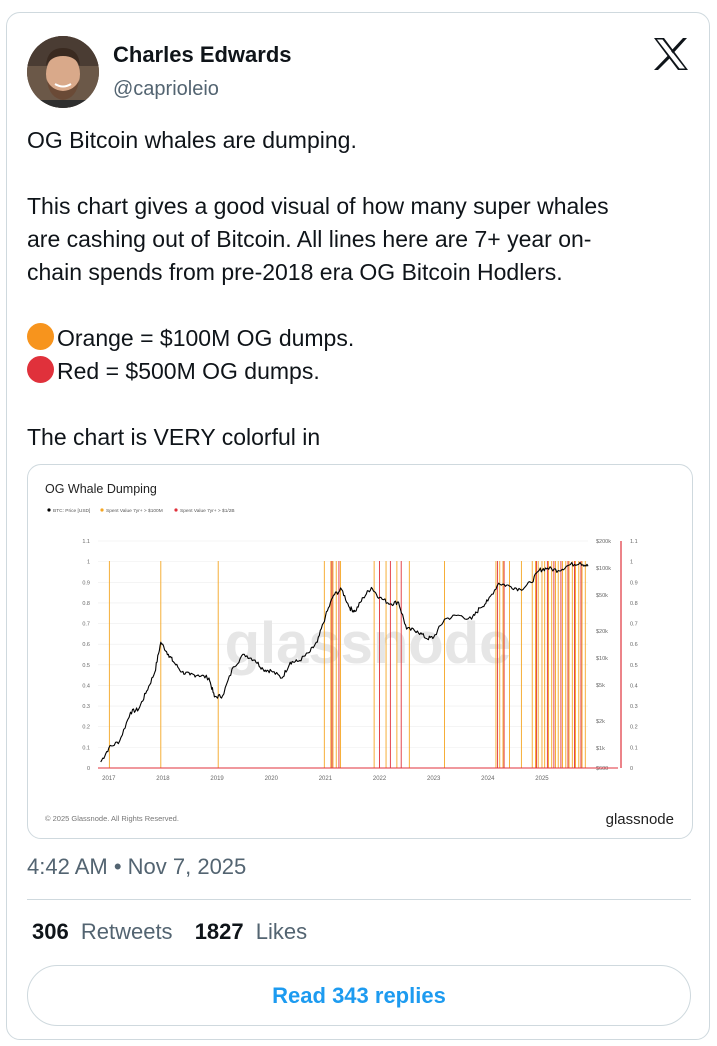 This screenshot has height=1046, width=717. Describe the element at coordinates (202, 55) in the screenshot. I see `author-name: Charles Edwards` at that location.